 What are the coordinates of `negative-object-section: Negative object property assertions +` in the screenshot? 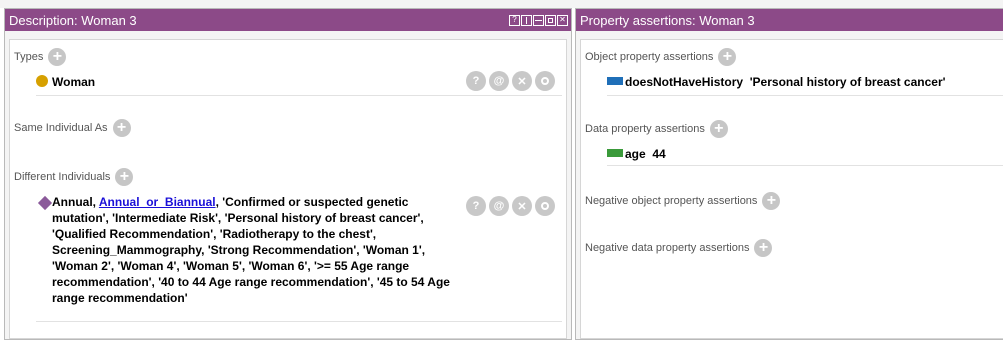 It's located at (683, 201).